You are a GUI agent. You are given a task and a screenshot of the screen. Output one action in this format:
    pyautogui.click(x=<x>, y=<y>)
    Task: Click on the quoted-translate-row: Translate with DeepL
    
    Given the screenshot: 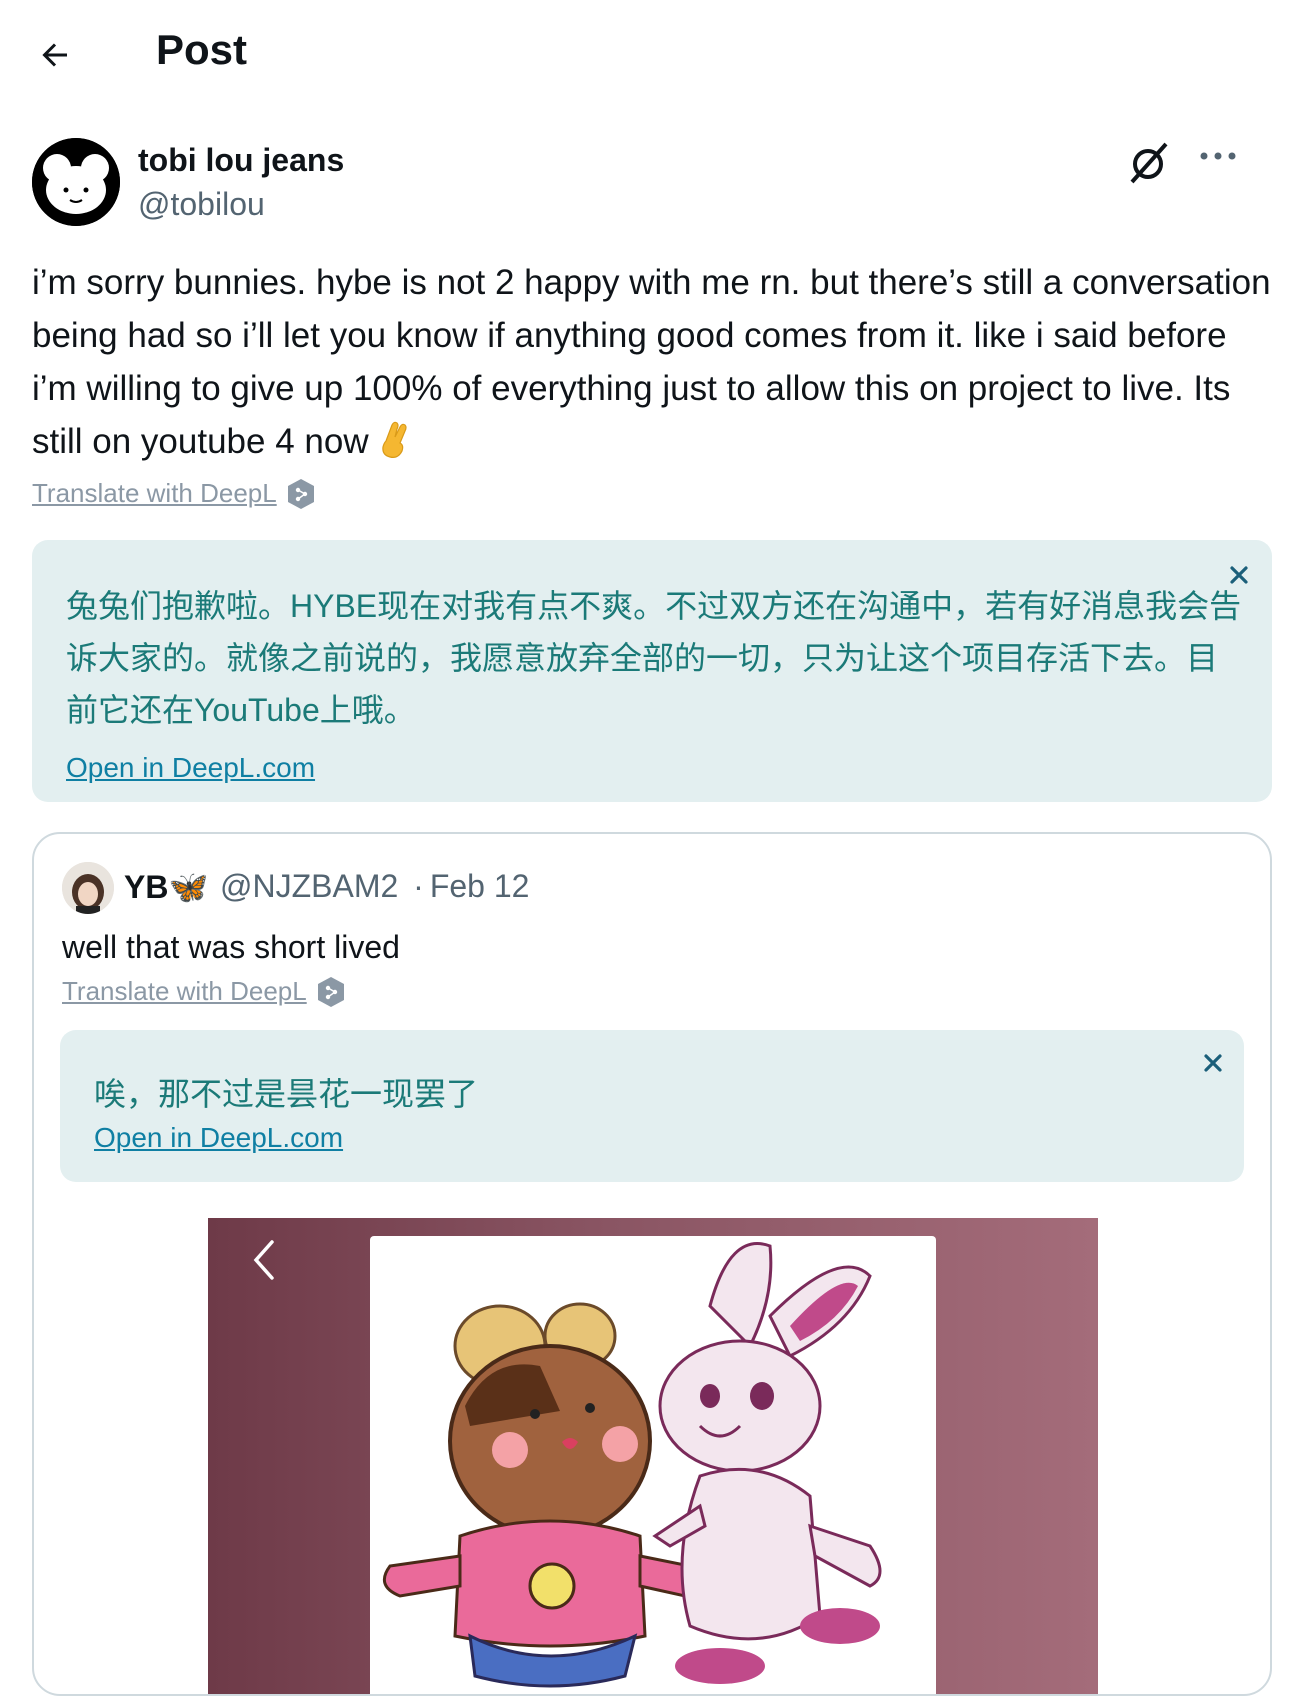 What is the action you would take?
    pyautogui.click(x=203, y=992)
    